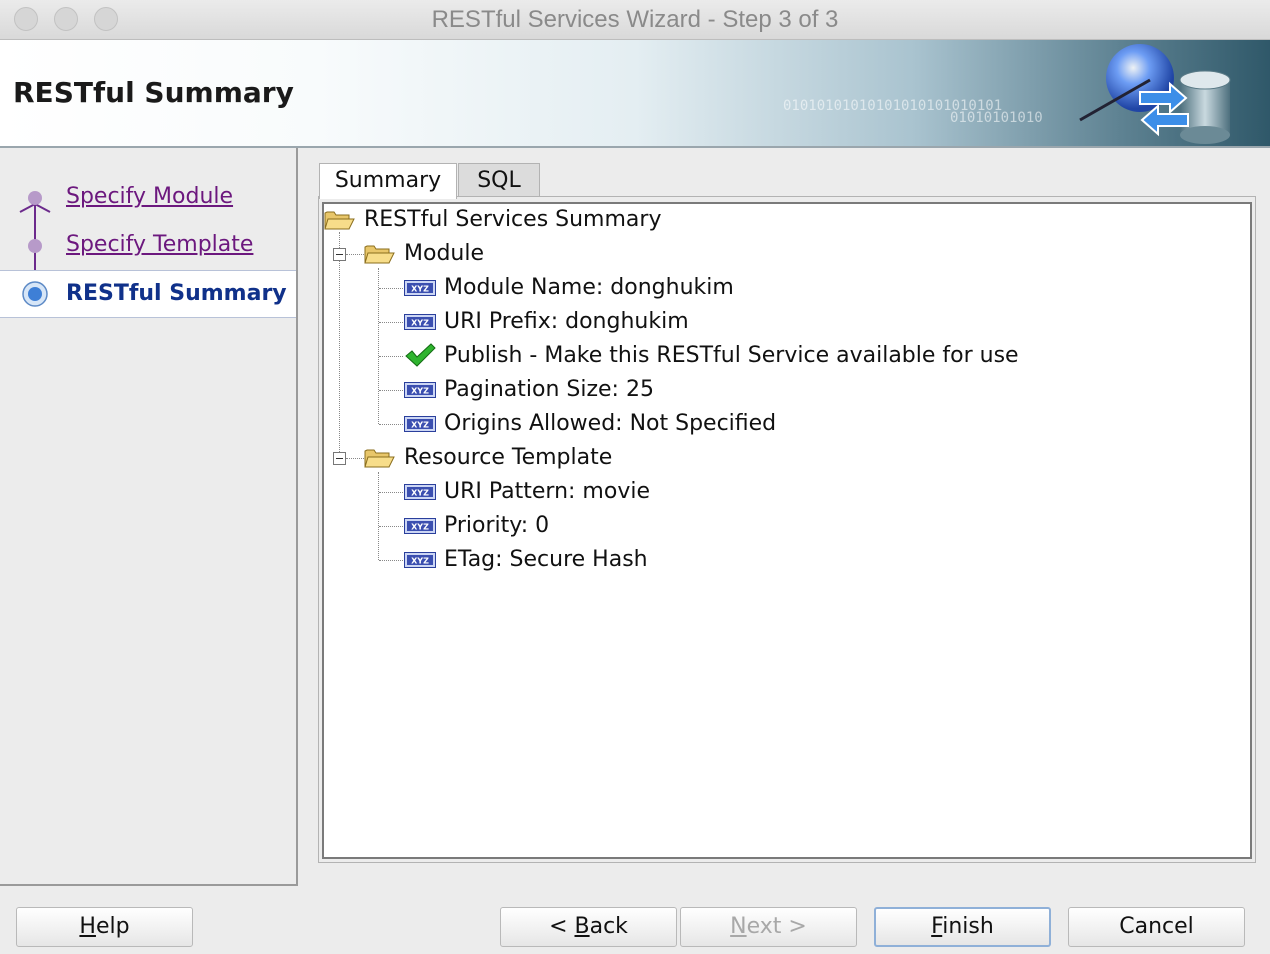 The height and width of the screenshot is (954, 1270). Describe the element at coordinates (1155, 94) in the screenshot. I see `database-globe-icon` at that location.